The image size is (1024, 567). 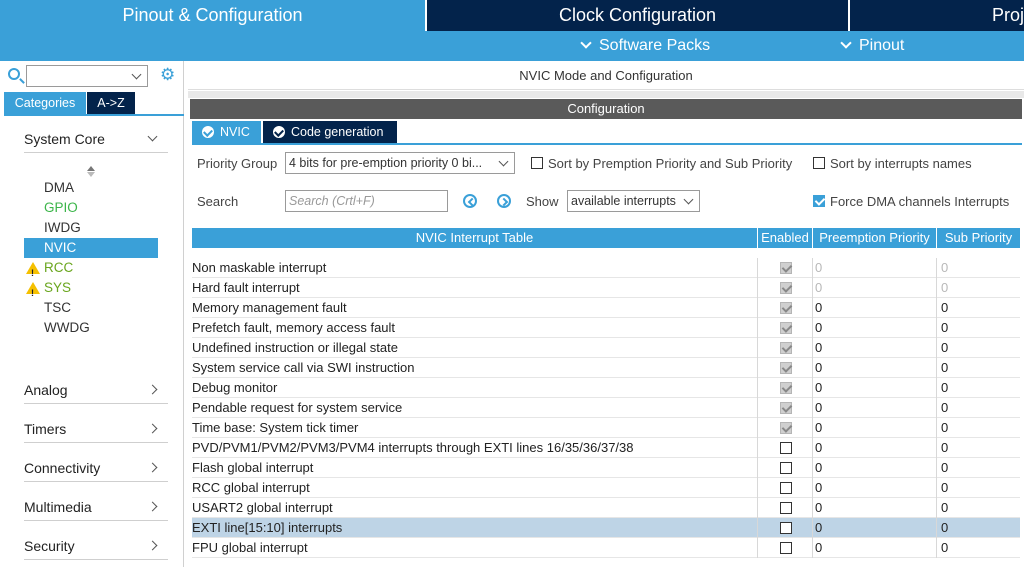 I want to click on force-dma-checkbox, so click(x=819, y=201).